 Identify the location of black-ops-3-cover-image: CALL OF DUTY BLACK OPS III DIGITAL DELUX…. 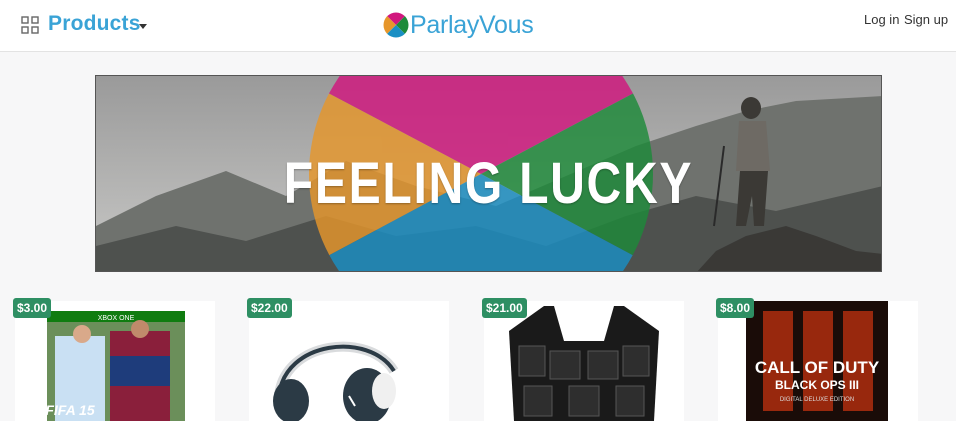
(817, 361).